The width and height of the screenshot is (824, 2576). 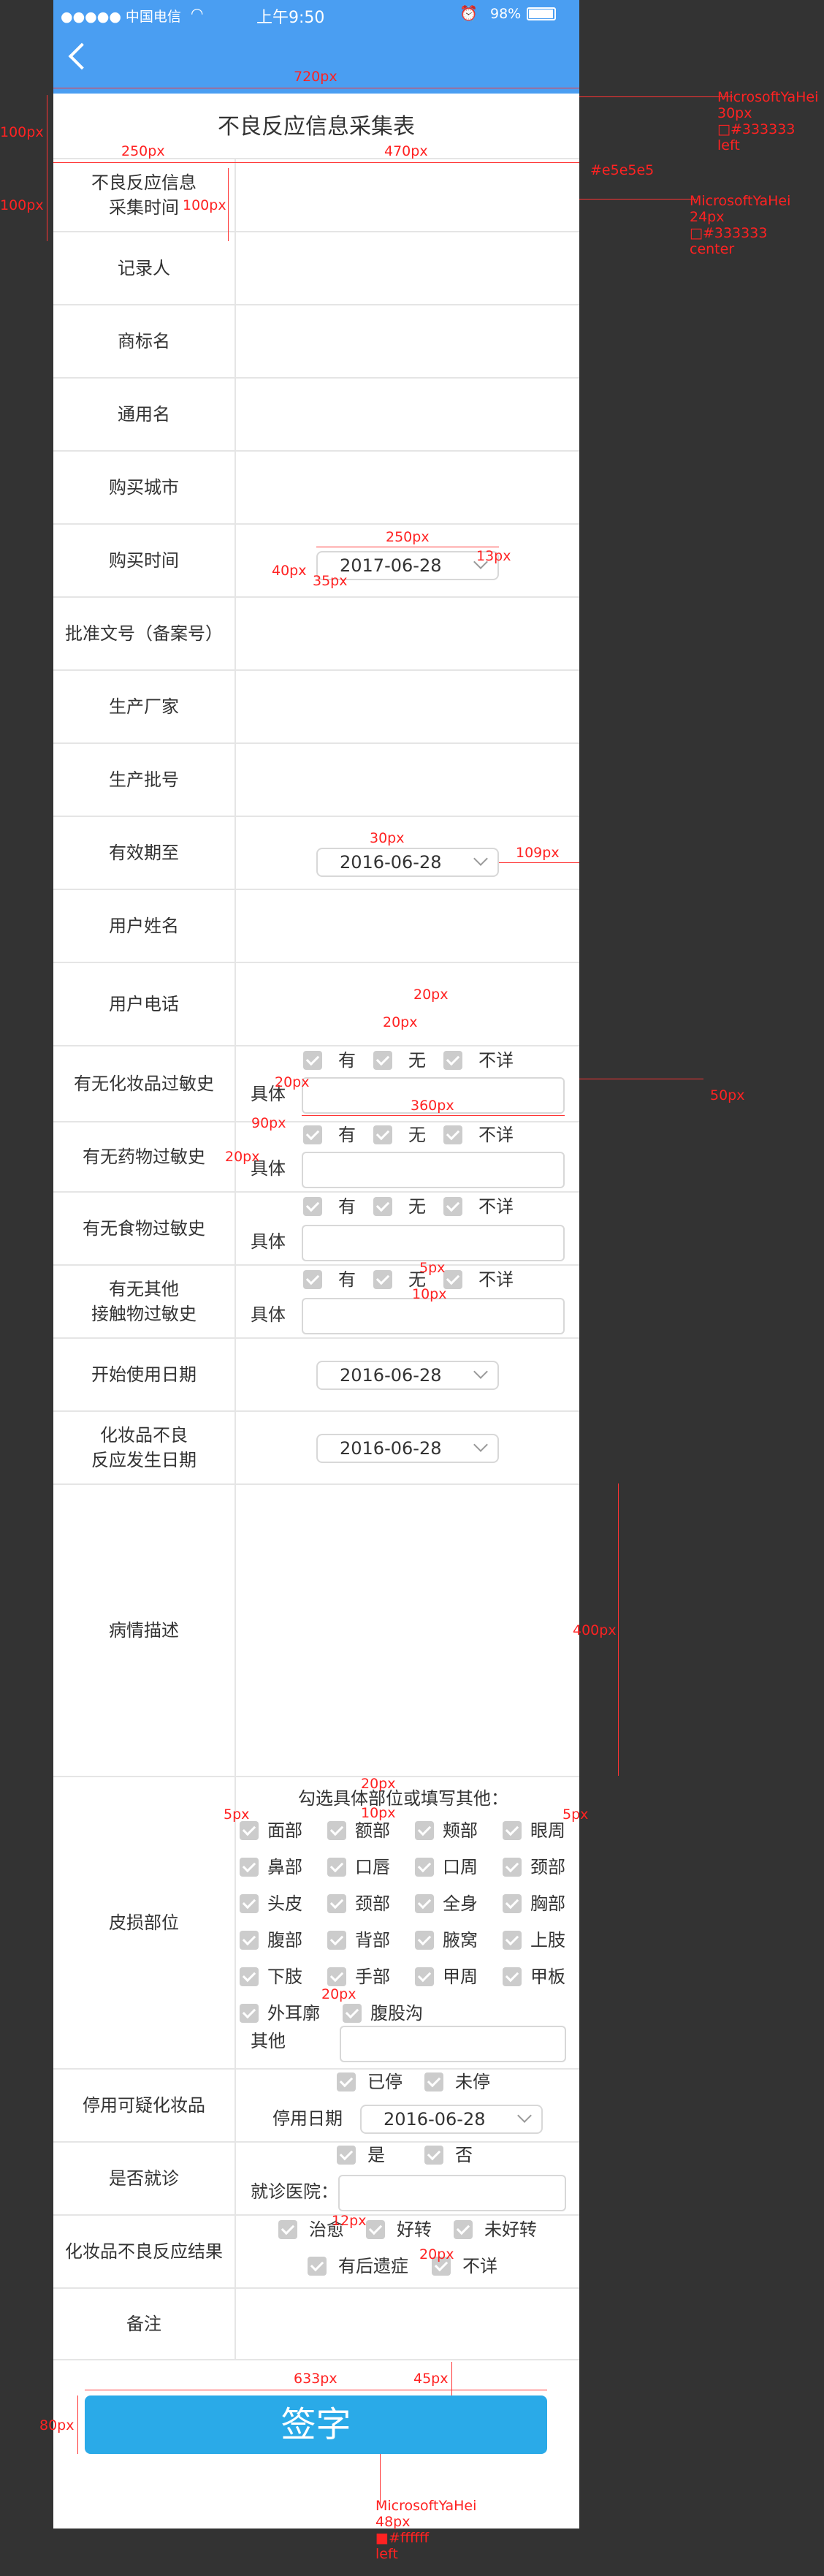 What do you see at coordinates (145, 195) in the screenshot?
I see `row-label: 不良反应信息 采集时间` at bounding box center [145, 195].